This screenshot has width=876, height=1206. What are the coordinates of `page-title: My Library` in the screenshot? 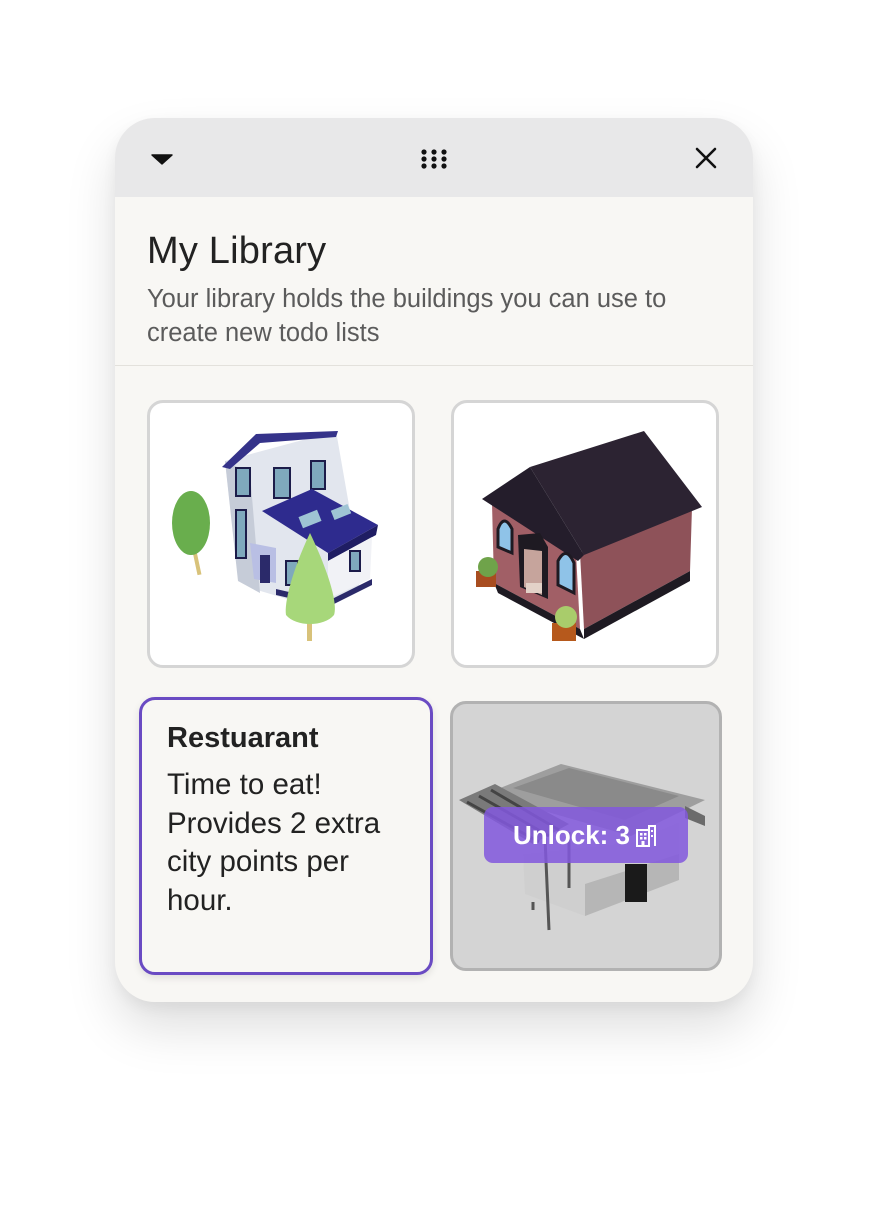 It's located at (237, 251).